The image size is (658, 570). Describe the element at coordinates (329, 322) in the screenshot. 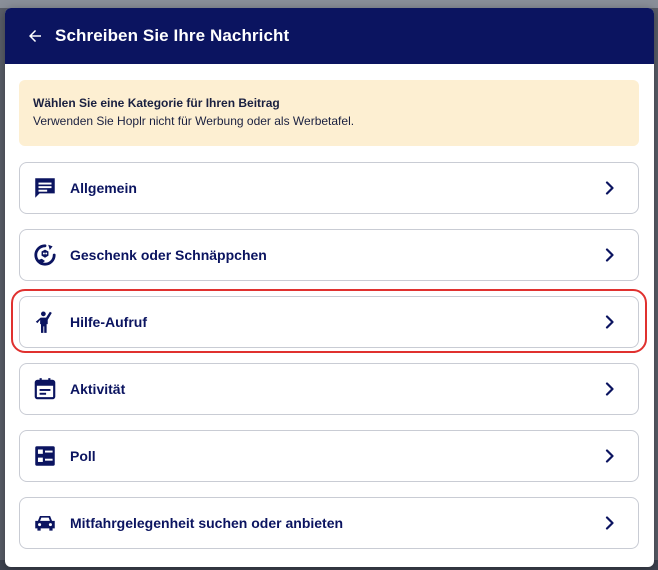

I see `category-help-request: Hilfe-Aufruf` at that location.